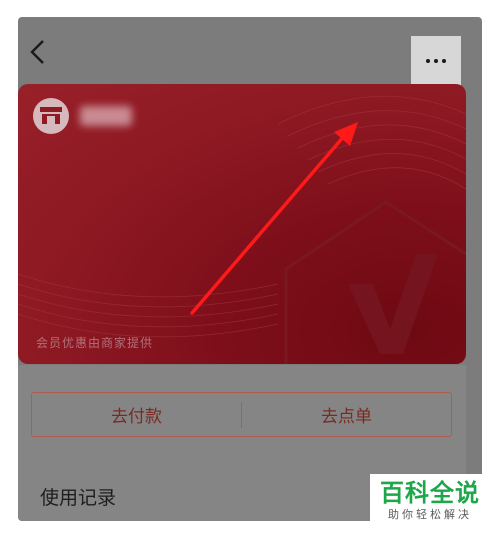  Describe the element at coordinates (430, 514) in the screenshot. I see `watermark-subtitle: 助你轻松解决` at that location.